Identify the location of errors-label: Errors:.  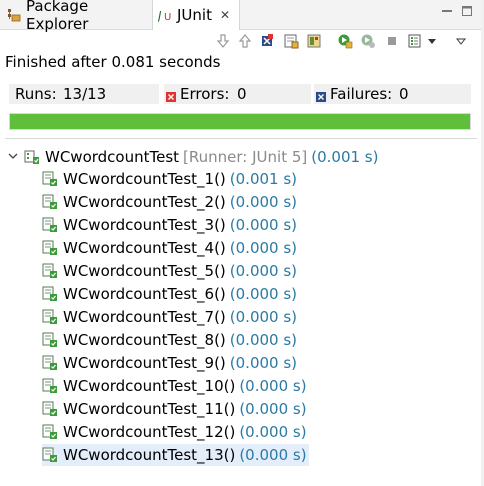
(205, 94).